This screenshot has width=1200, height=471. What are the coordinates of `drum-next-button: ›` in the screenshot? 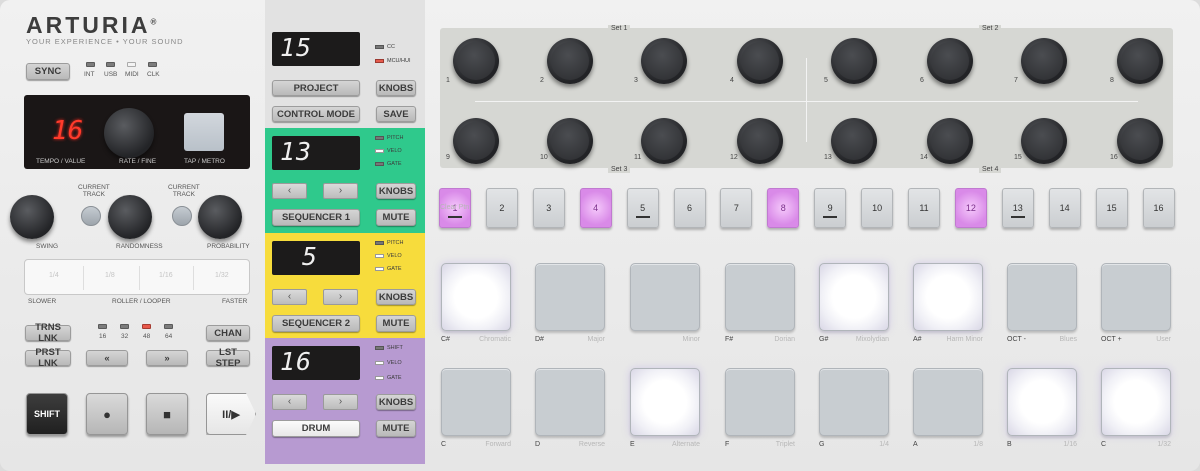 It's located at (340, 402).